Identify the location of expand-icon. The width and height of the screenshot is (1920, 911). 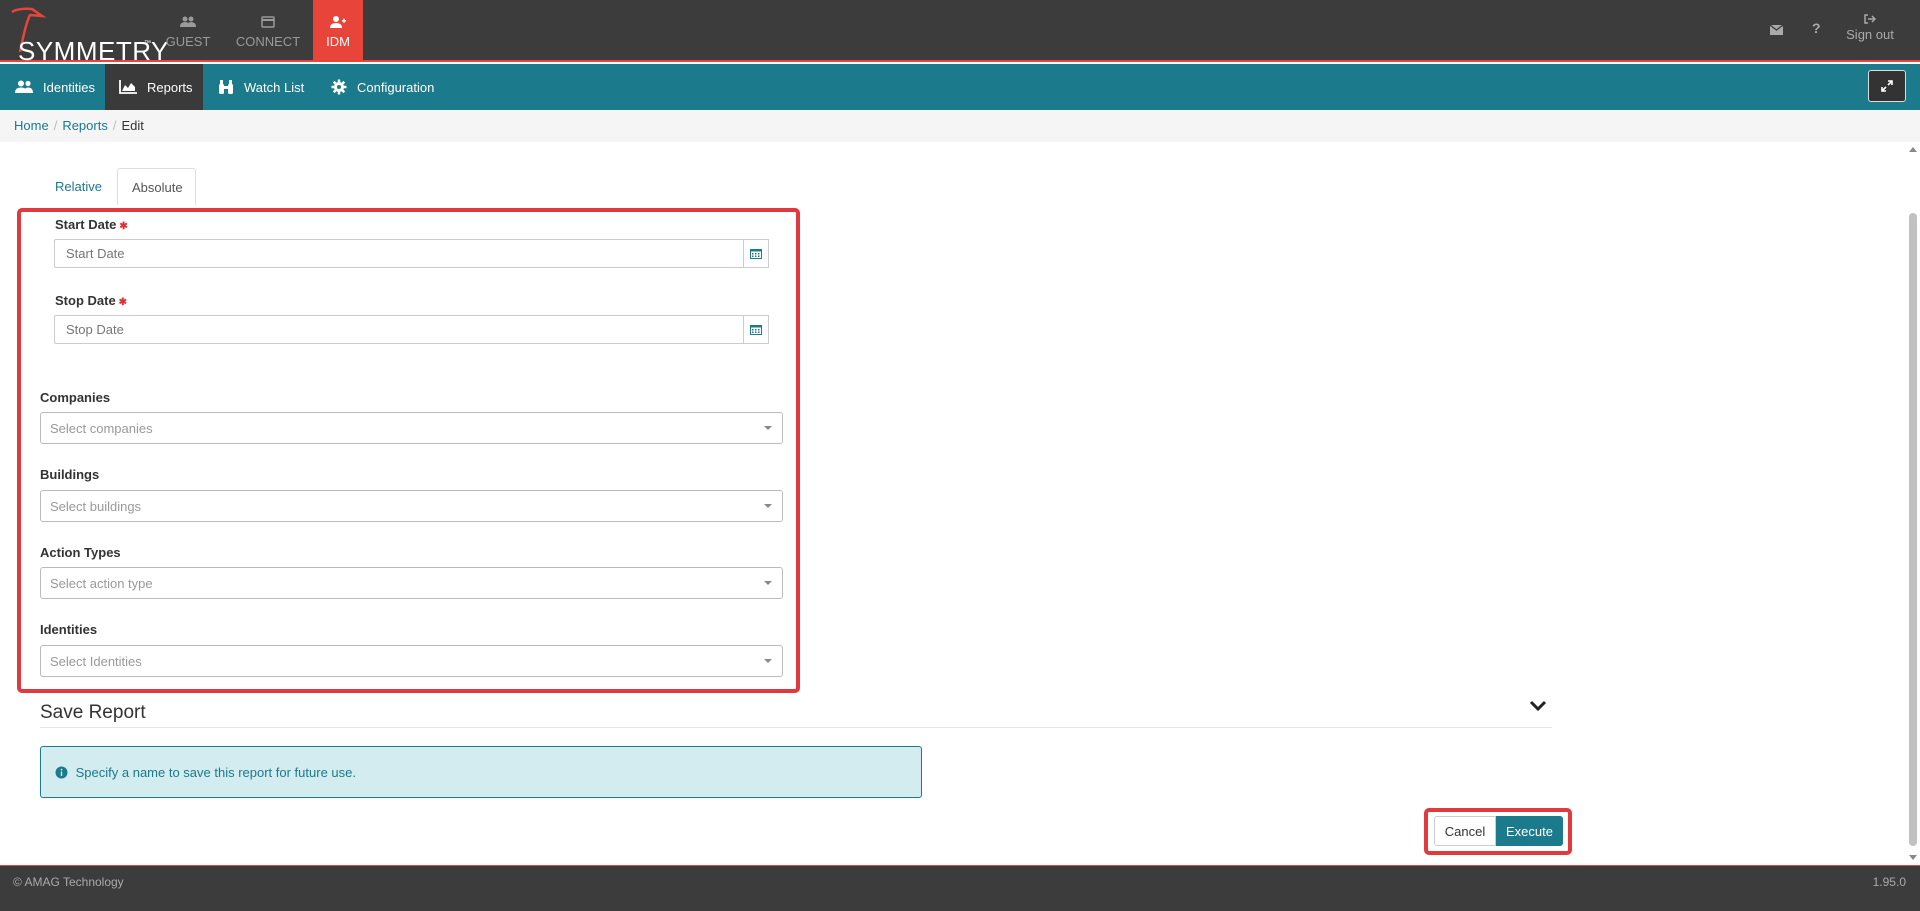
(1887, 86).